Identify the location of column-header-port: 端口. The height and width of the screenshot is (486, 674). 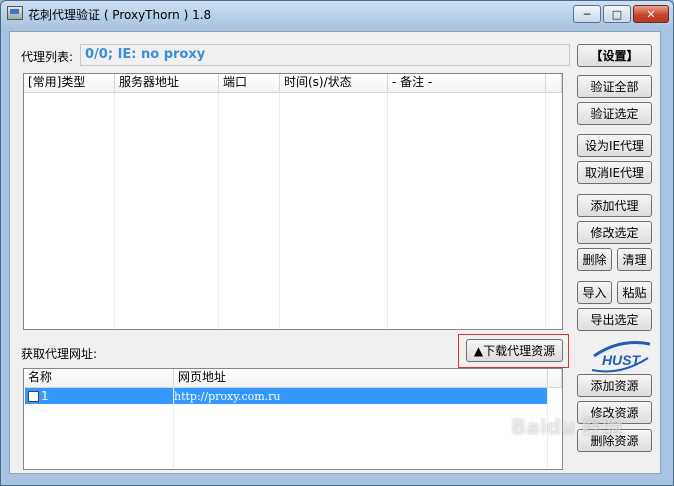
(249, 83).